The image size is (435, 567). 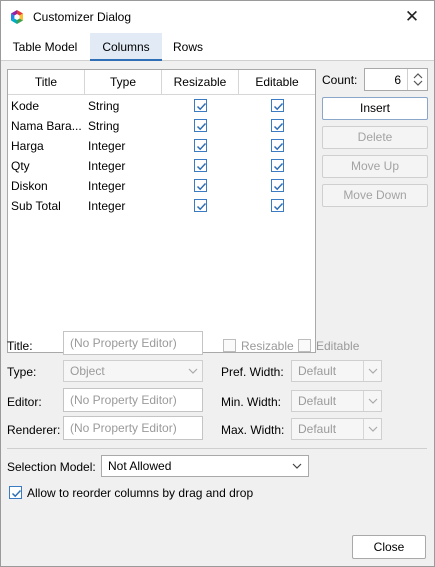 What do you see at coordinates (277, 82) in the screenshot?
I see `column-header-editable: Editable` at bounding box center [277, 82].